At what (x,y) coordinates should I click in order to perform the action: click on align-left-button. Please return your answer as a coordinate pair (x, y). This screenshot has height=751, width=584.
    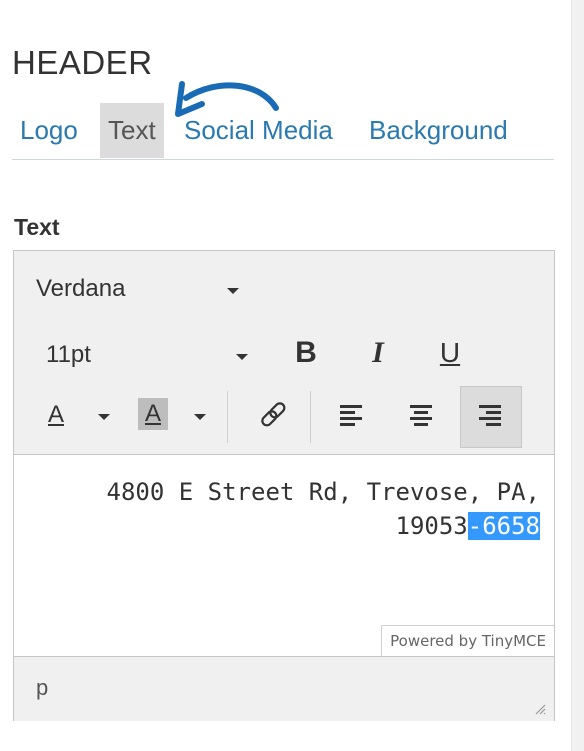
    Looking at the image, I should click on (351, 417).